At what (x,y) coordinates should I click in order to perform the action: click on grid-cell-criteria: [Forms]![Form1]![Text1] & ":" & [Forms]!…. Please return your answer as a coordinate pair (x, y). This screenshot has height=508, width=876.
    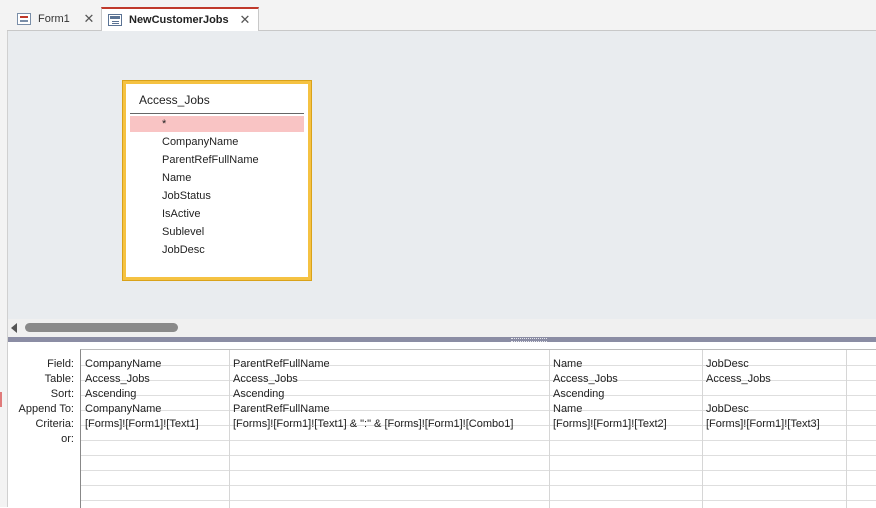
    Looking at the image, I should click on (390, 424).